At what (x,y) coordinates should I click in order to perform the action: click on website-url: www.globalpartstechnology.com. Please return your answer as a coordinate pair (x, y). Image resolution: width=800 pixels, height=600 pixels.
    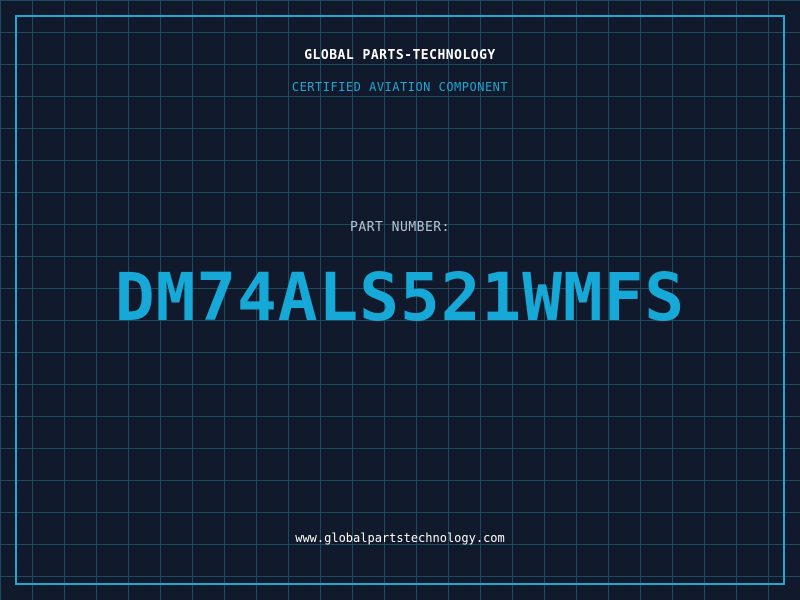
    Looking at the image, I should click on (400, 538).